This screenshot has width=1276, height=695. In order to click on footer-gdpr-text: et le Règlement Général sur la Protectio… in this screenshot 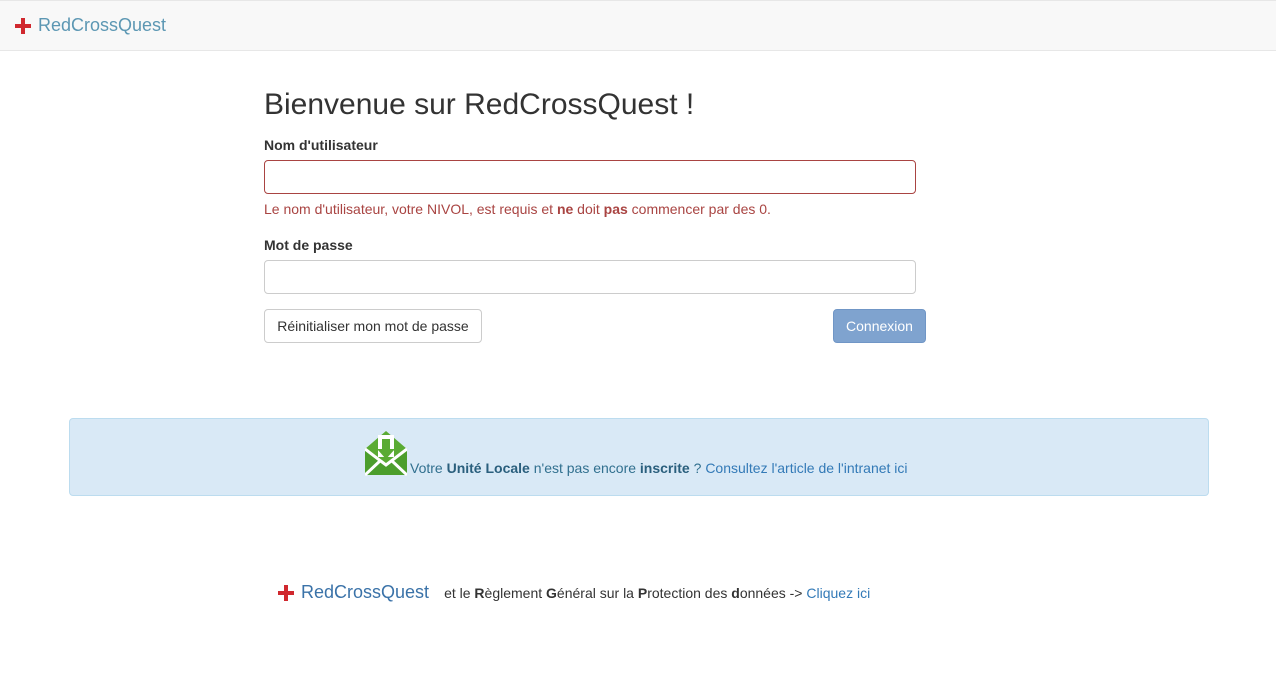, I will do `click(657, 592)`.